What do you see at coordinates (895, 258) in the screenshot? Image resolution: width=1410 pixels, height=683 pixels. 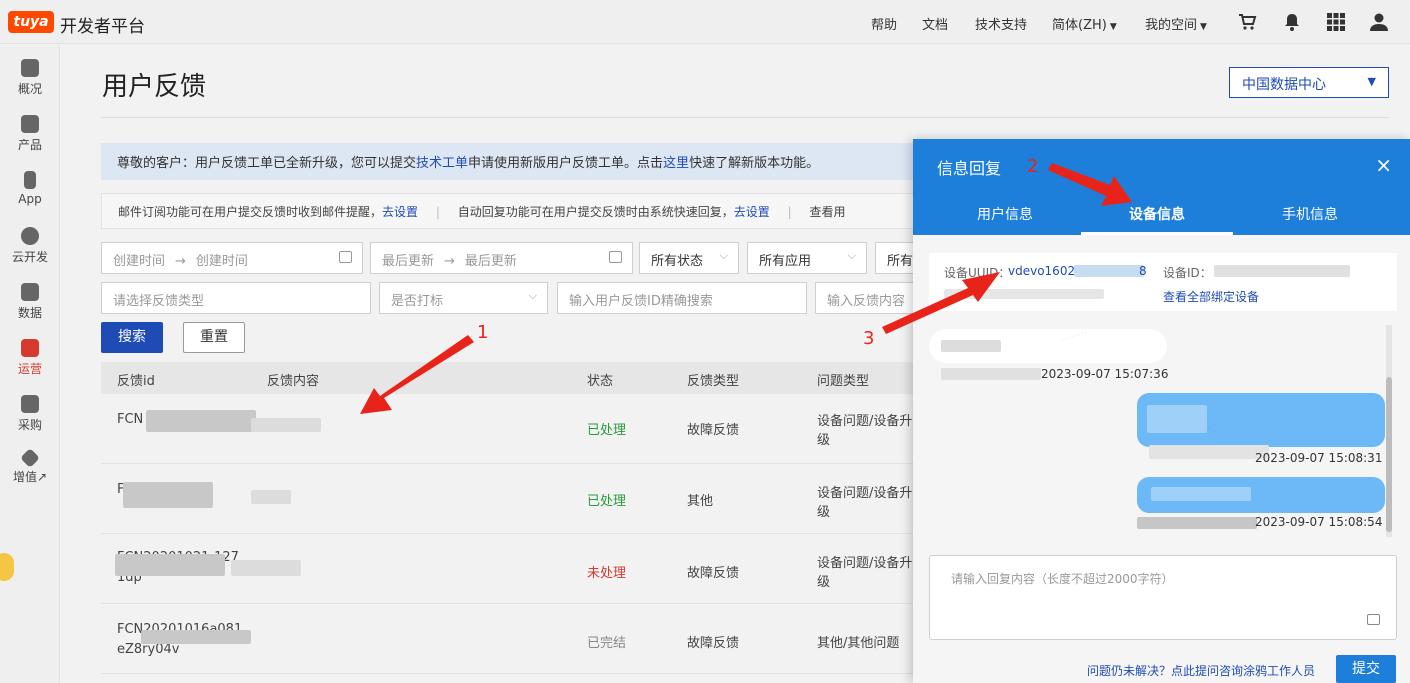 I see `more-select: 所有` at bounding box center [895, 258].